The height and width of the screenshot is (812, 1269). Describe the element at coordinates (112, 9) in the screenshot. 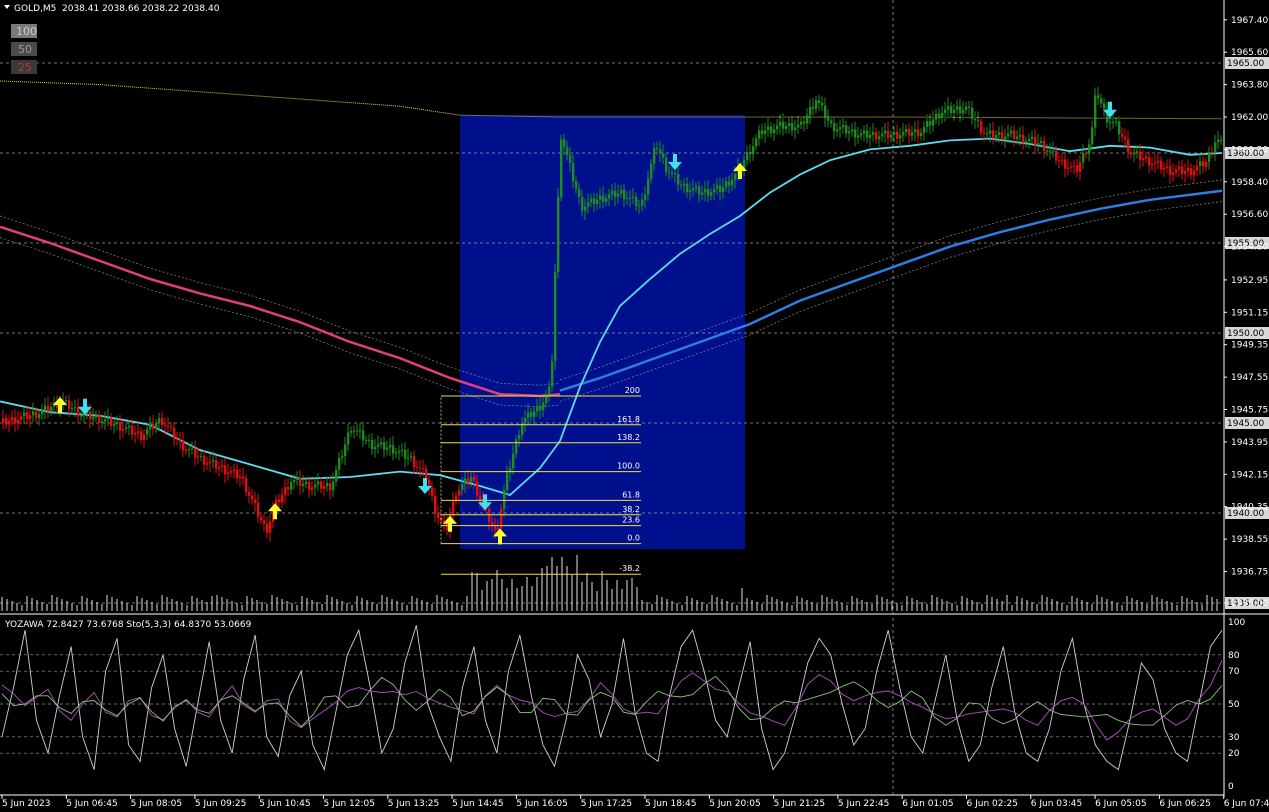

I see `chart-header: GOLD,M5 2038.41 2038.66 2038.22 2038.40` at that location.